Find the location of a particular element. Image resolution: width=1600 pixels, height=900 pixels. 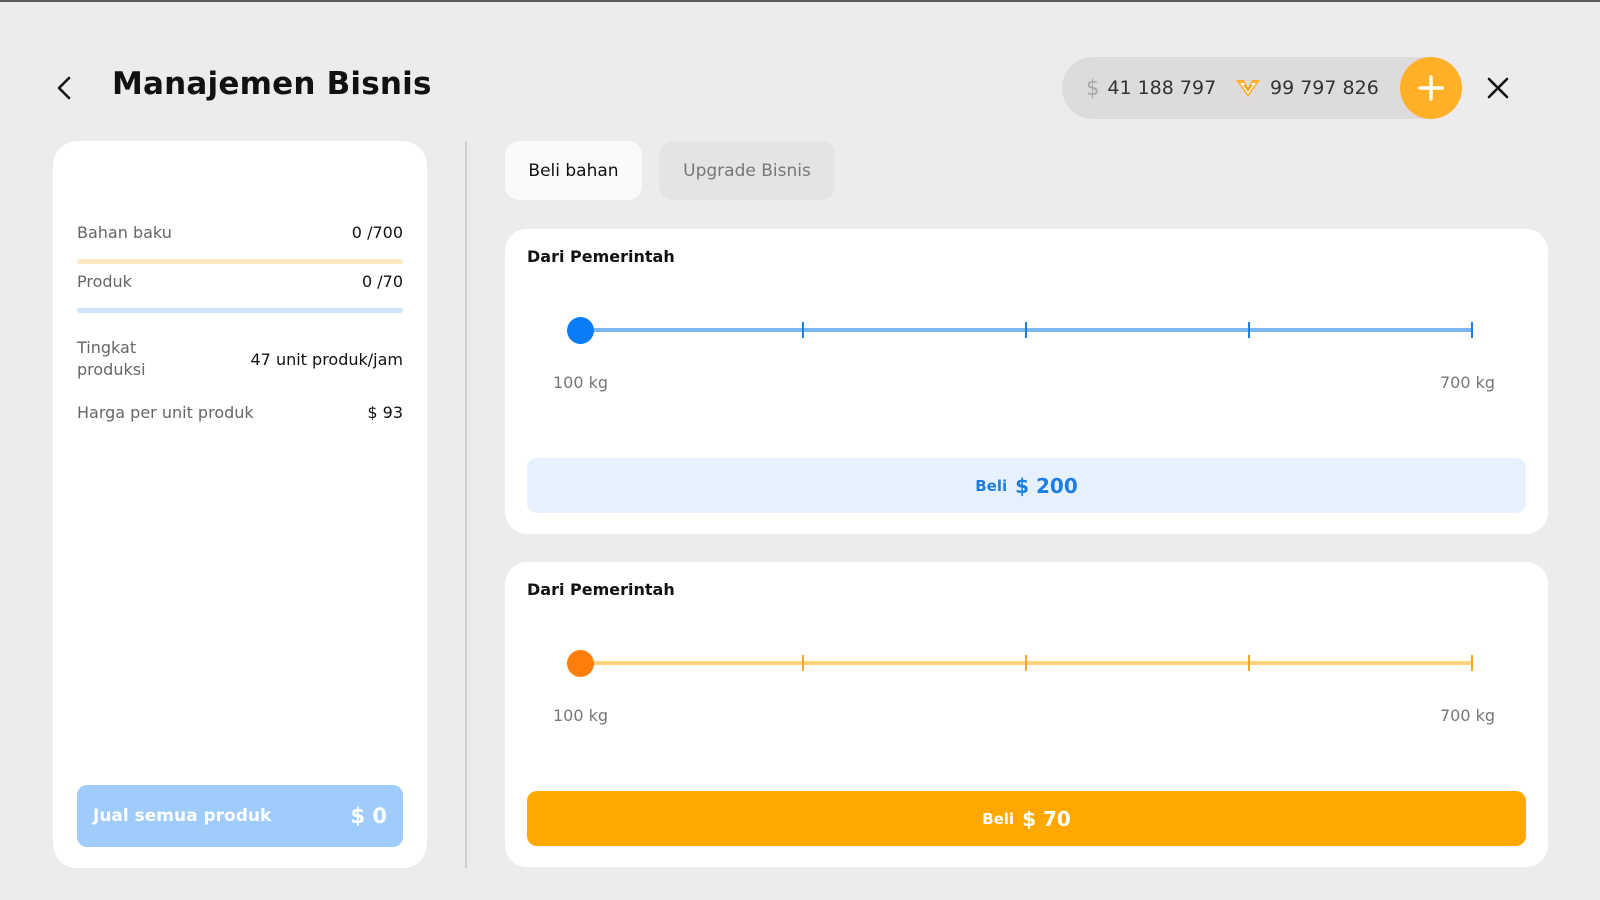

product-value: 0 /70 is located at coordinates (382, 281).